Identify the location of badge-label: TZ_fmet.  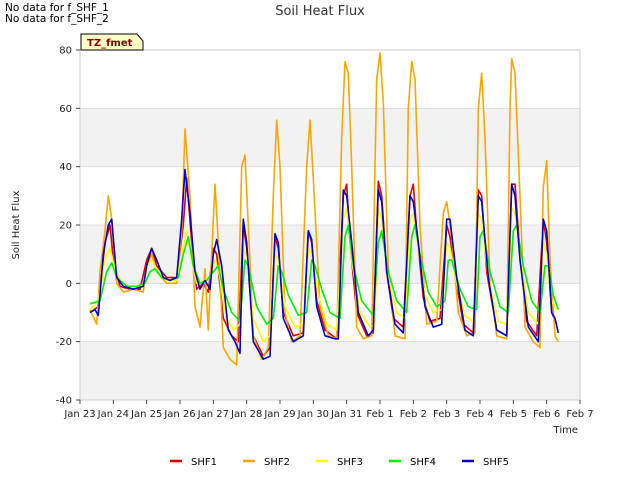
(110, 43).